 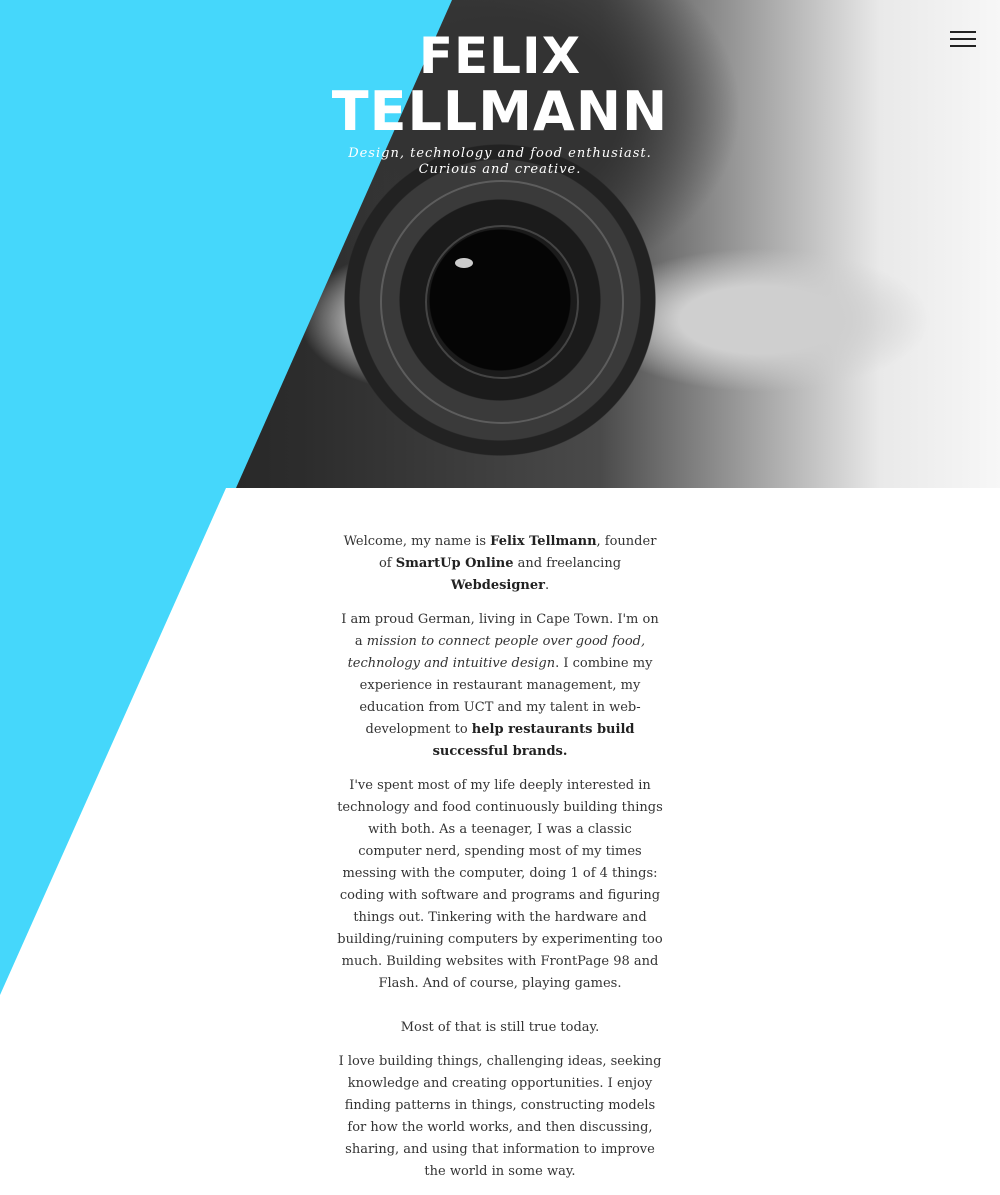 I want to click on site-title: FELIX TELLMANN, so click(x=500, y=84).